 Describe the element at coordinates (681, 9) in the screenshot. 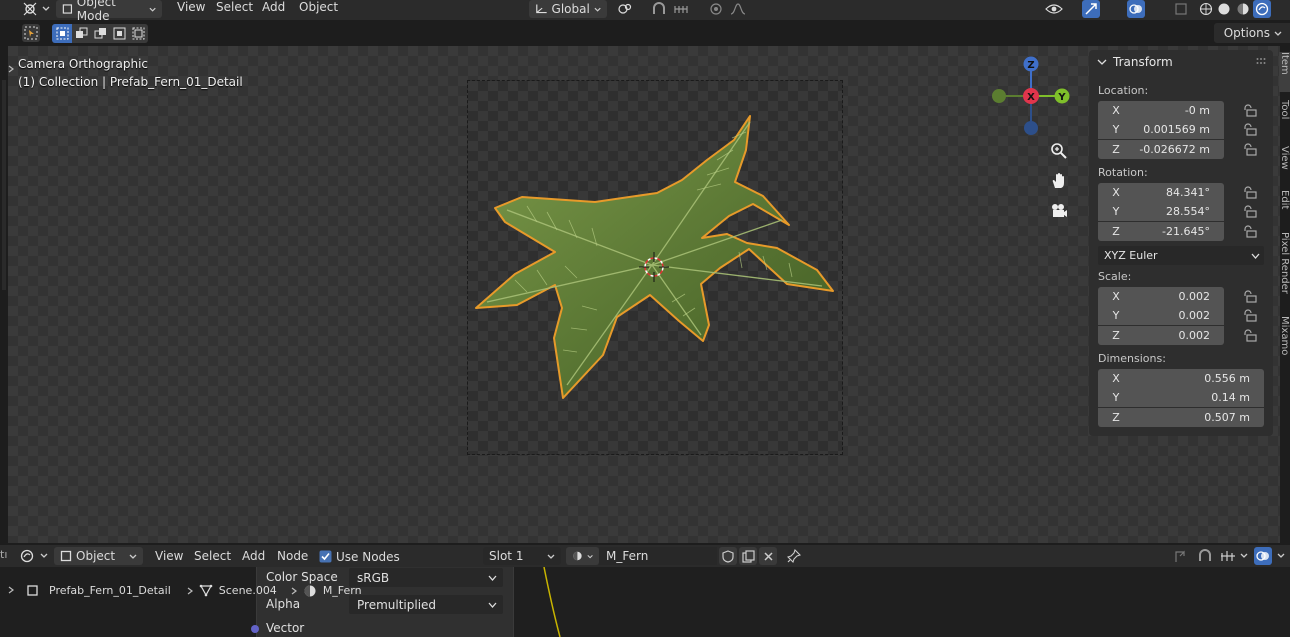

I see `snap-increment-icon` at that location.